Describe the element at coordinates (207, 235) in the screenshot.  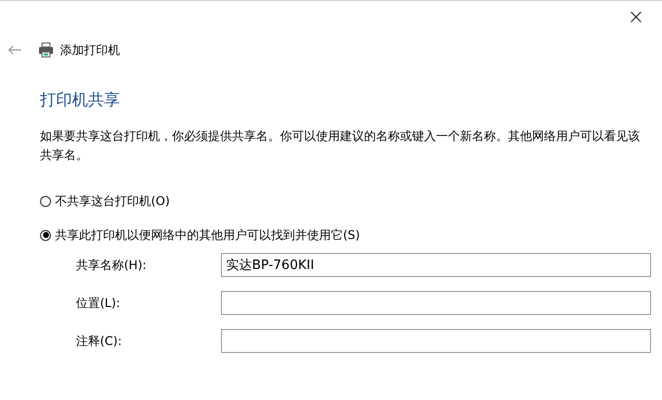
I see `radio-label: 共享此打印机以便网络中的其他用户可以找到并使用它(S)` at that location.